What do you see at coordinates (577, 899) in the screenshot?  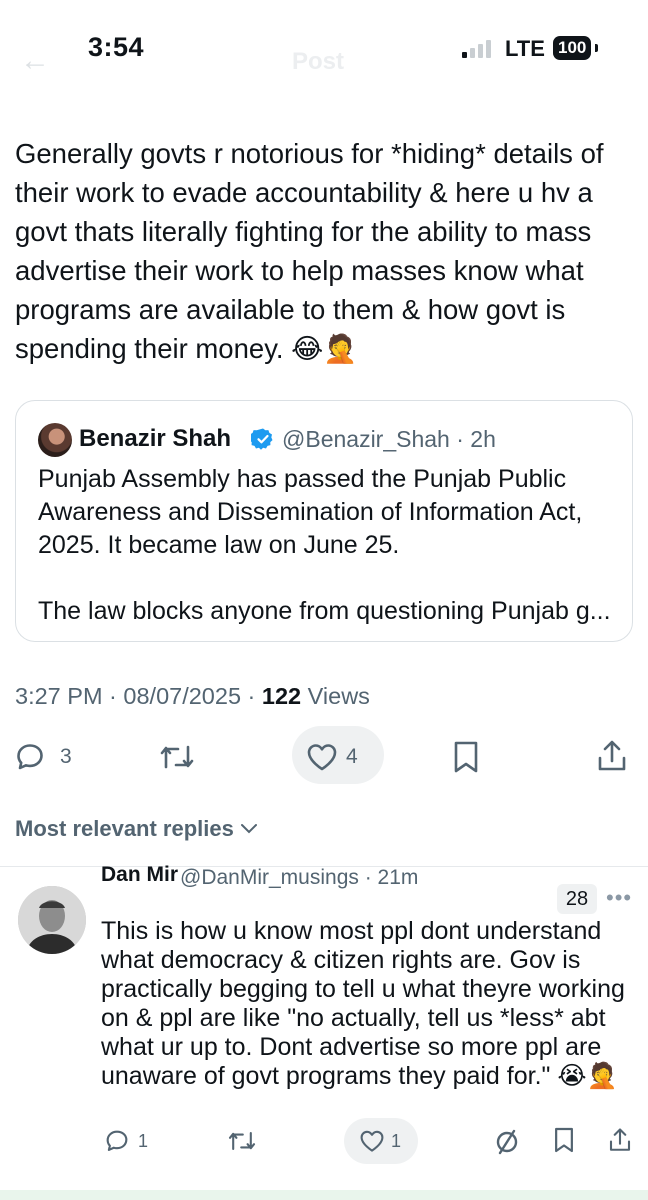 I see `reply-count-badge: 28` at bounding box center [577, 899].